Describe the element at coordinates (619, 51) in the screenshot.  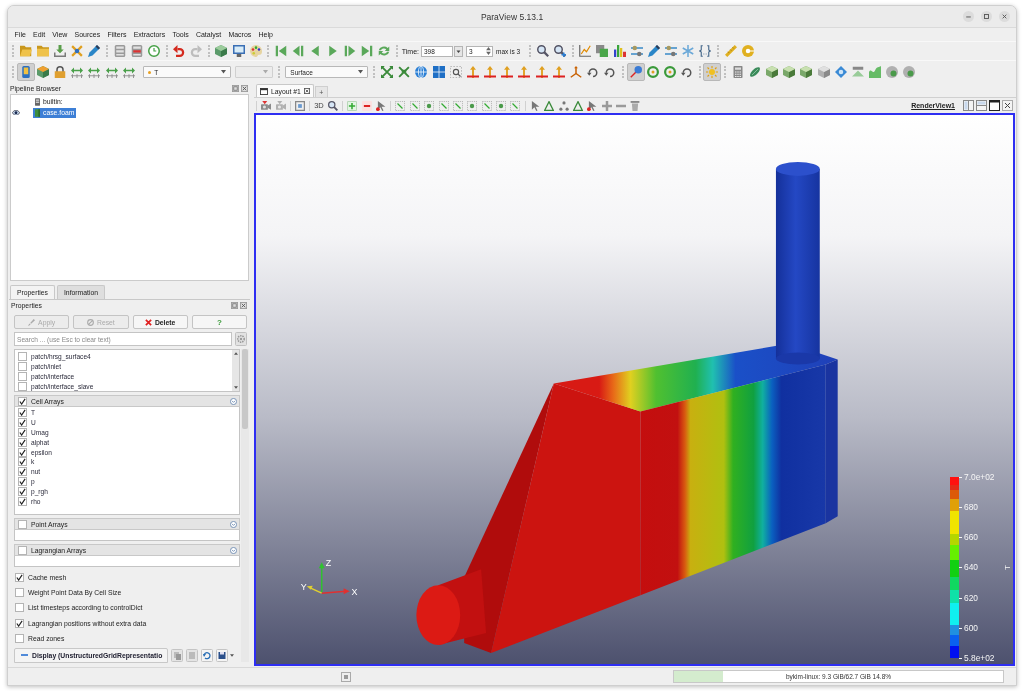
I see `bar-chart-icon` at that location.